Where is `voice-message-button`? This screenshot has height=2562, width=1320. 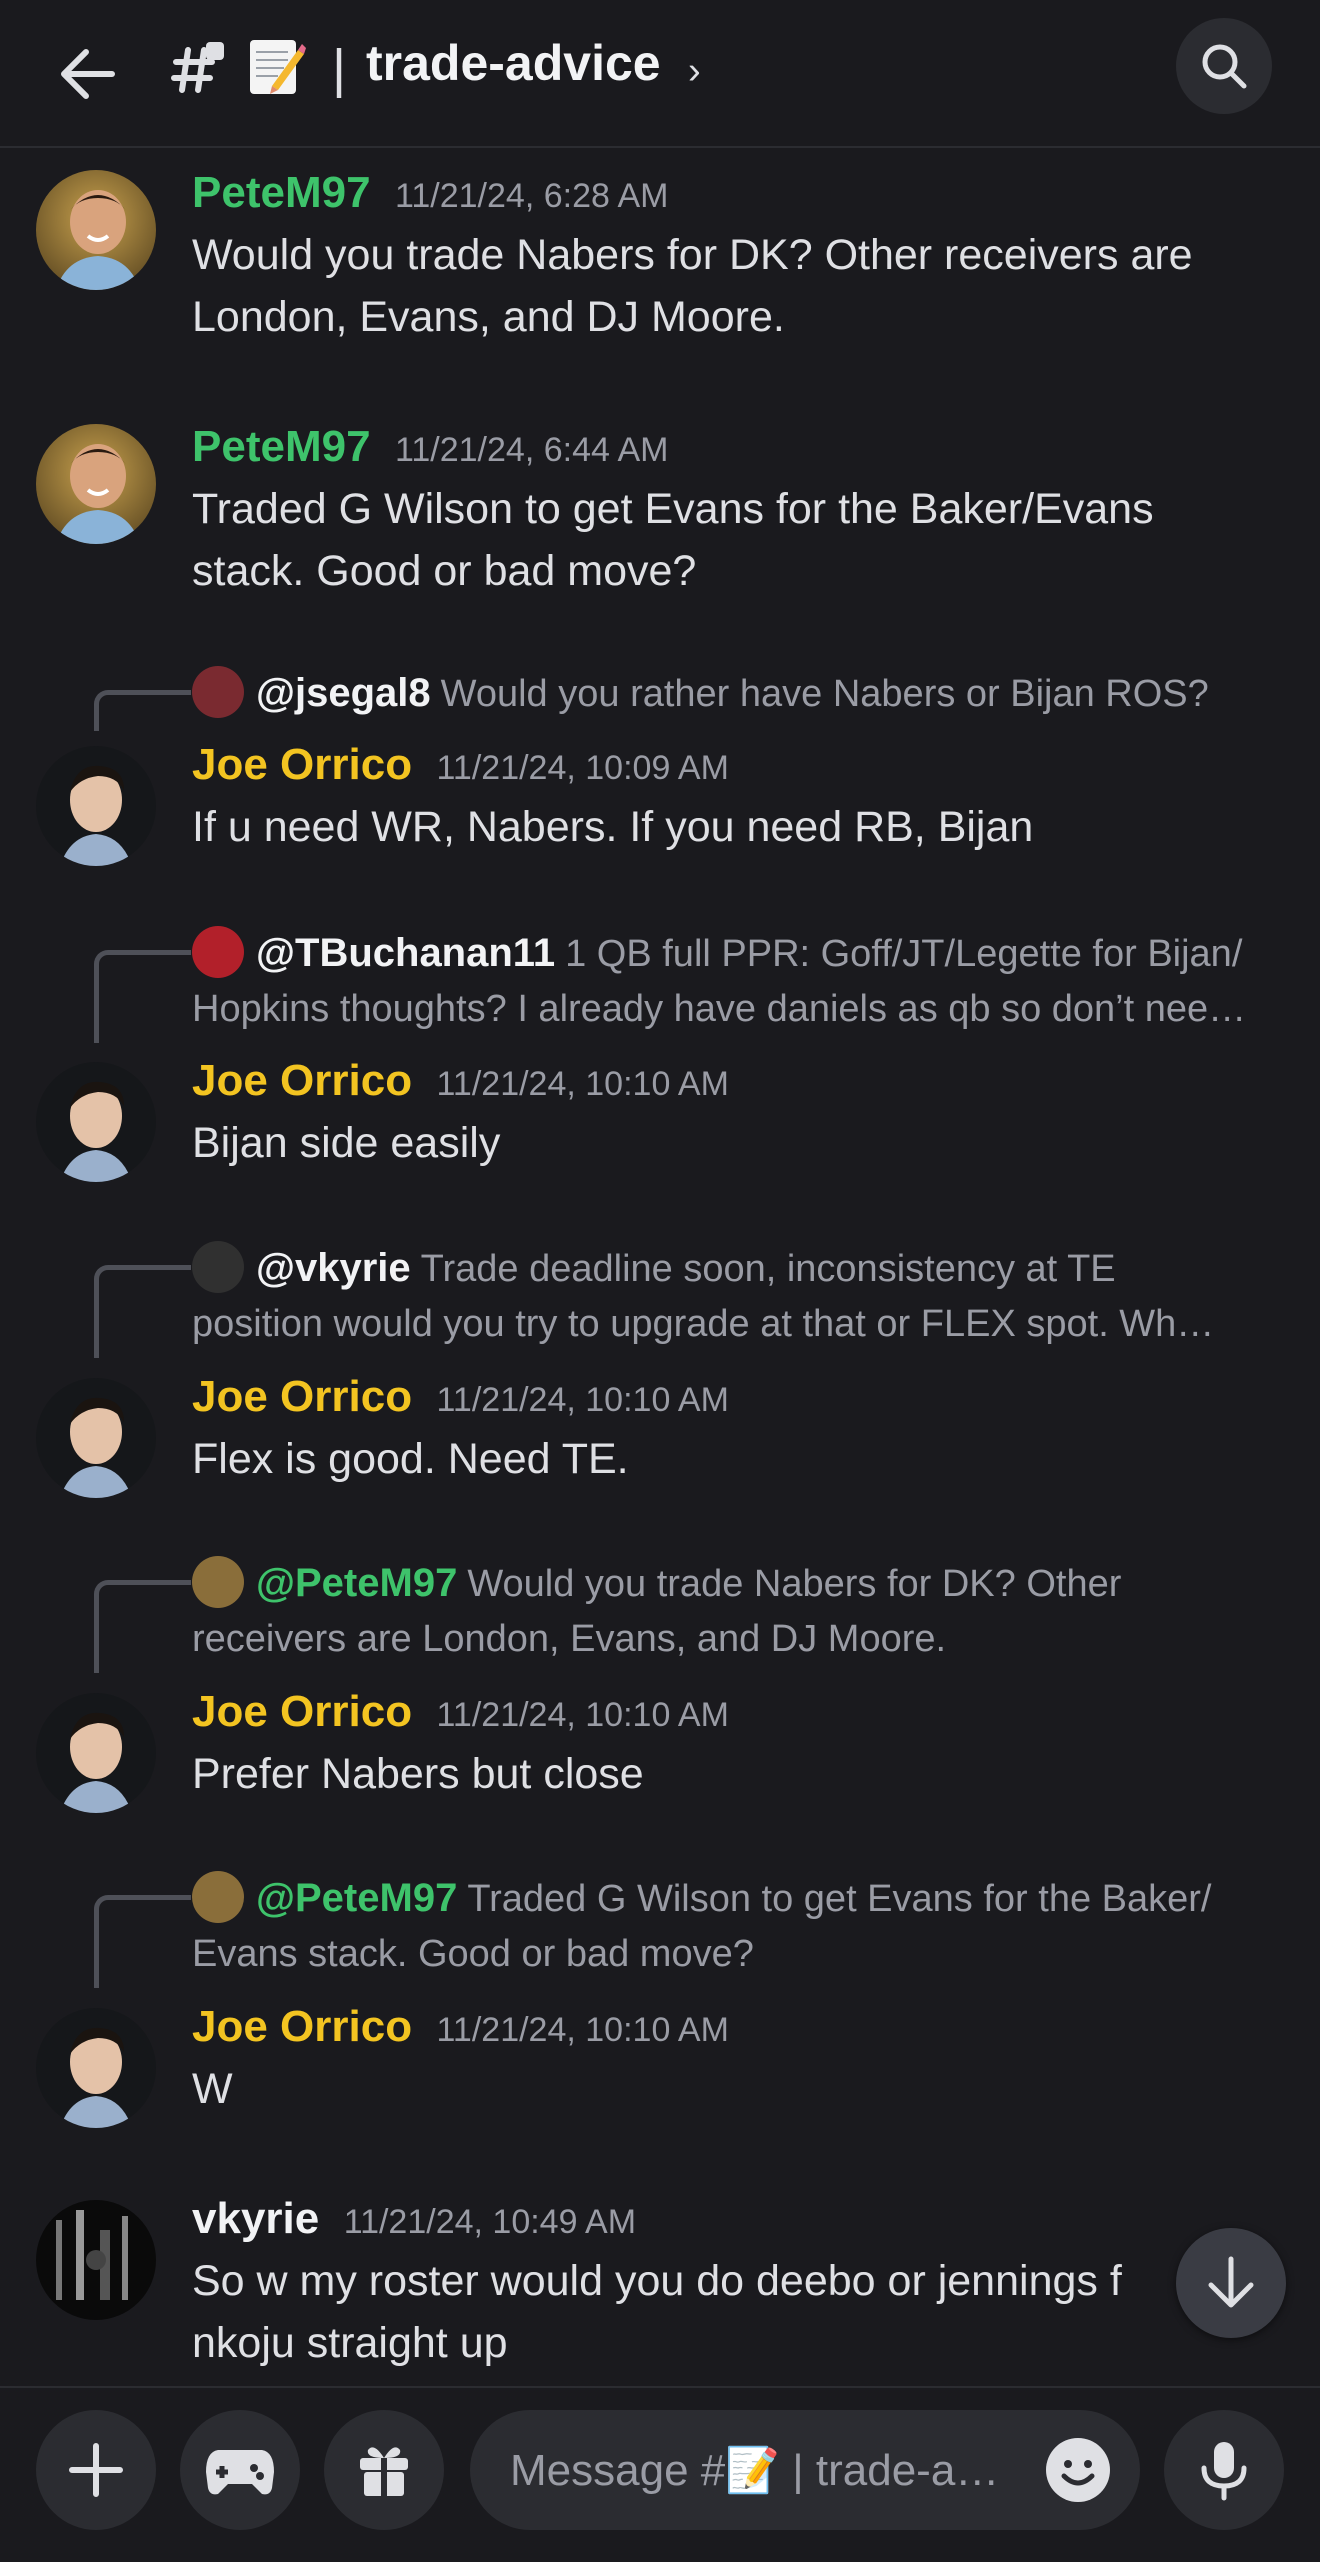 voice-message-button is located at coordinates (1224, 2470).